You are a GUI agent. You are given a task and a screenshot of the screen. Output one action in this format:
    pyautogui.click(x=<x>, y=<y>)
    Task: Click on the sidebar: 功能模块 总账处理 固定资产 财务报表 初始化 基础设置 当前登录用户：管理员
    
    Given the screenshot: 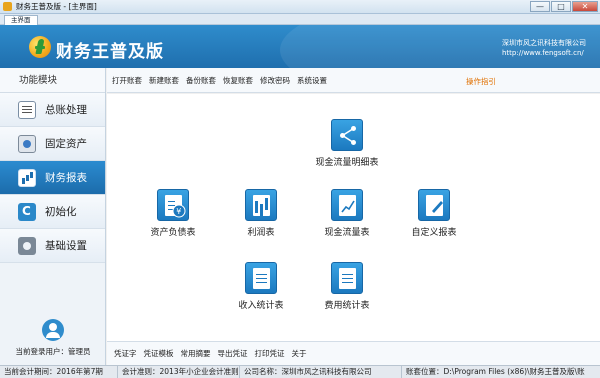 What is the action you would take?
    pyautogui.click(x=53, y=216)
    